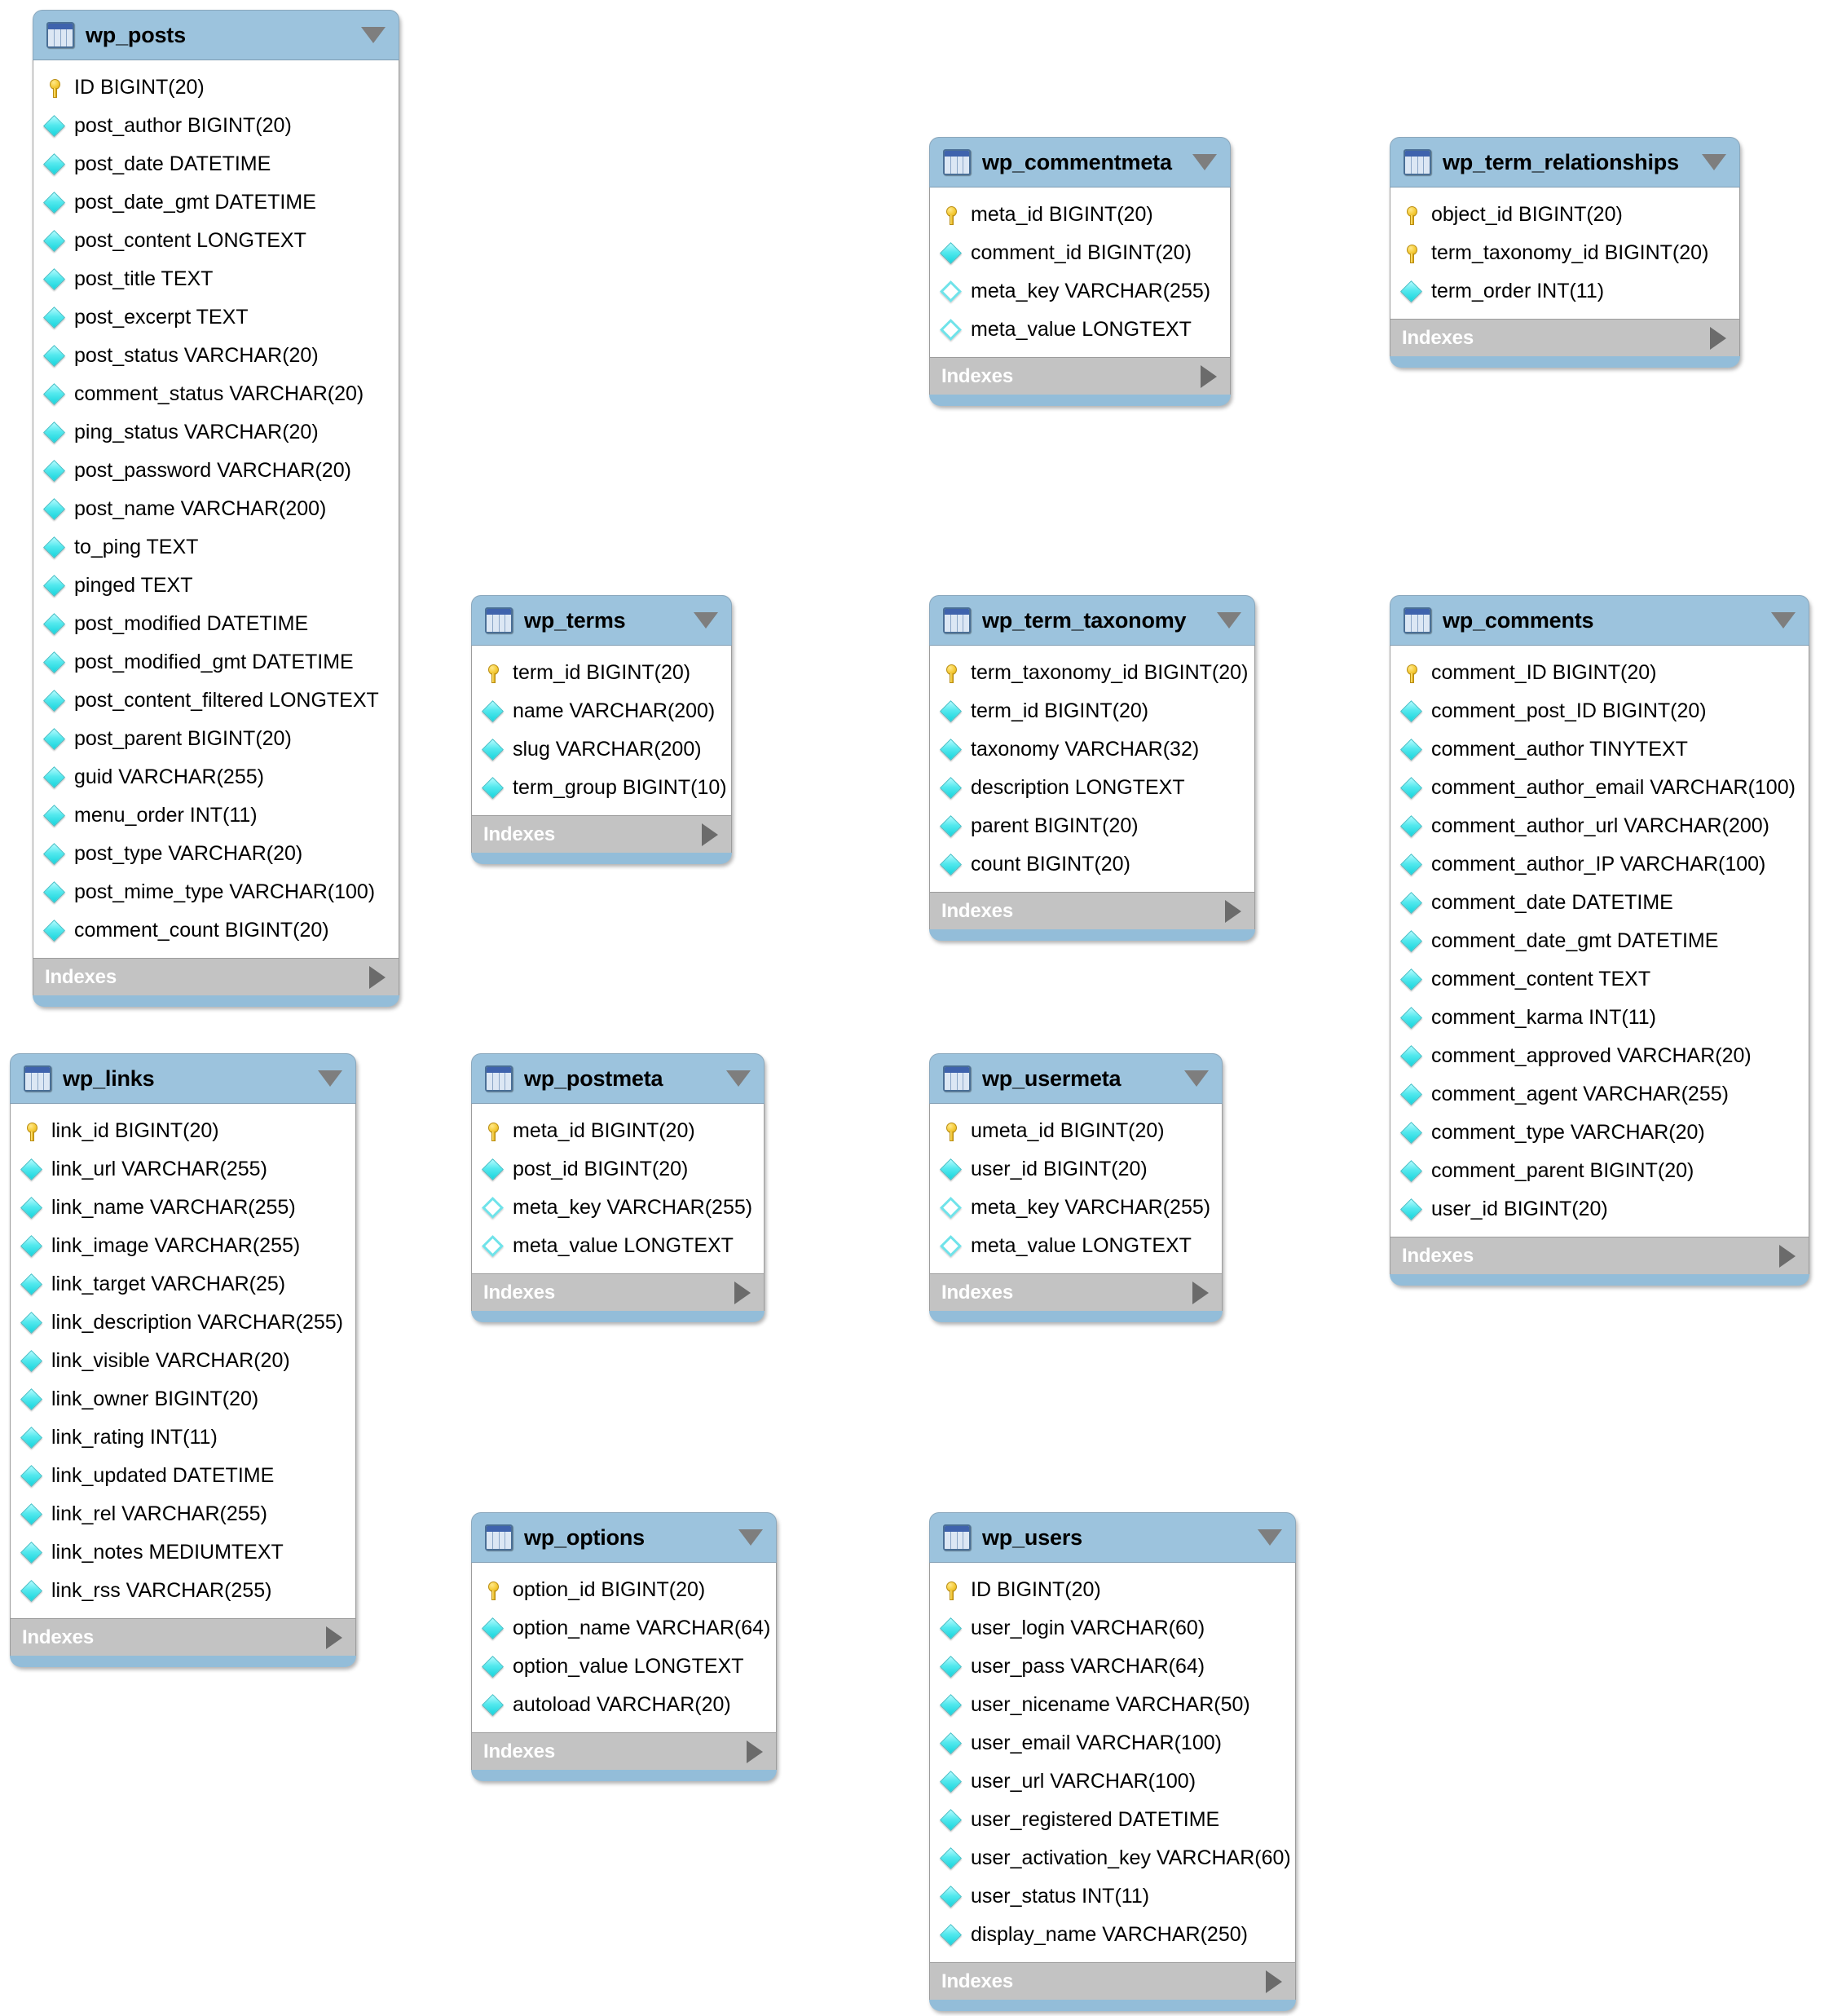 This screenshot has width=1842, height=2016. I want to click on entity-header: wp_term_relationships, so click(1565, 162).